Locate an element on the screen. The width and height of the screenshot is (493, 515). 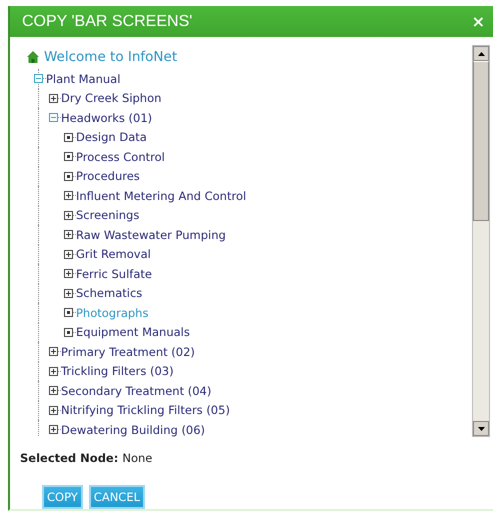
tree-node: Grit Removal is located at coordinates (113, 254).